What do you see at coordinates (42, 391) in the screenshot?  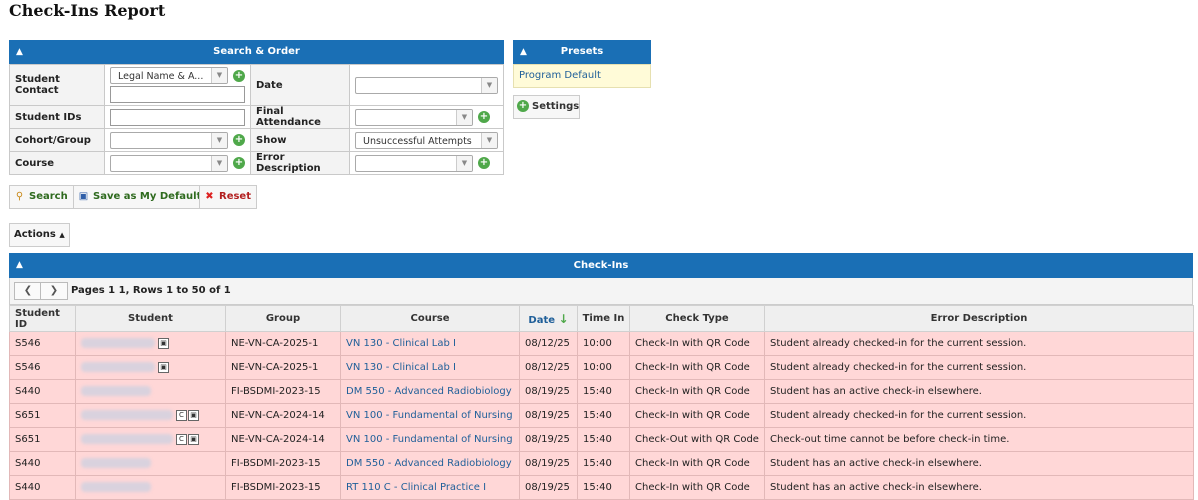 I see `student-id-cell: S440` at bounding box center [42, 391].